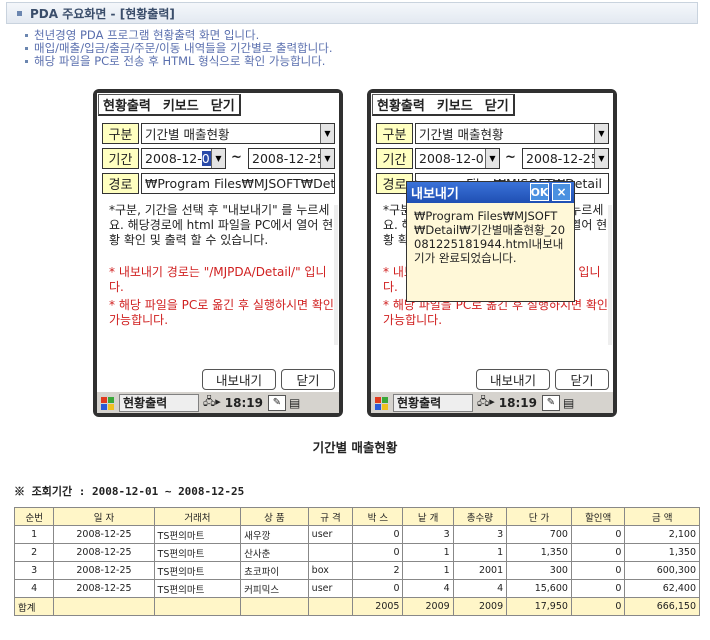  I want to click on table-cell: 600,300, so click(662, 570).